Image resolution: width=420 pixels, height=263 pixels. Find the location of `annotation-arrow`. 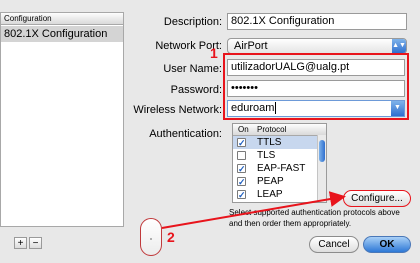

annotation-arrow is located at coordinates (253, 210).